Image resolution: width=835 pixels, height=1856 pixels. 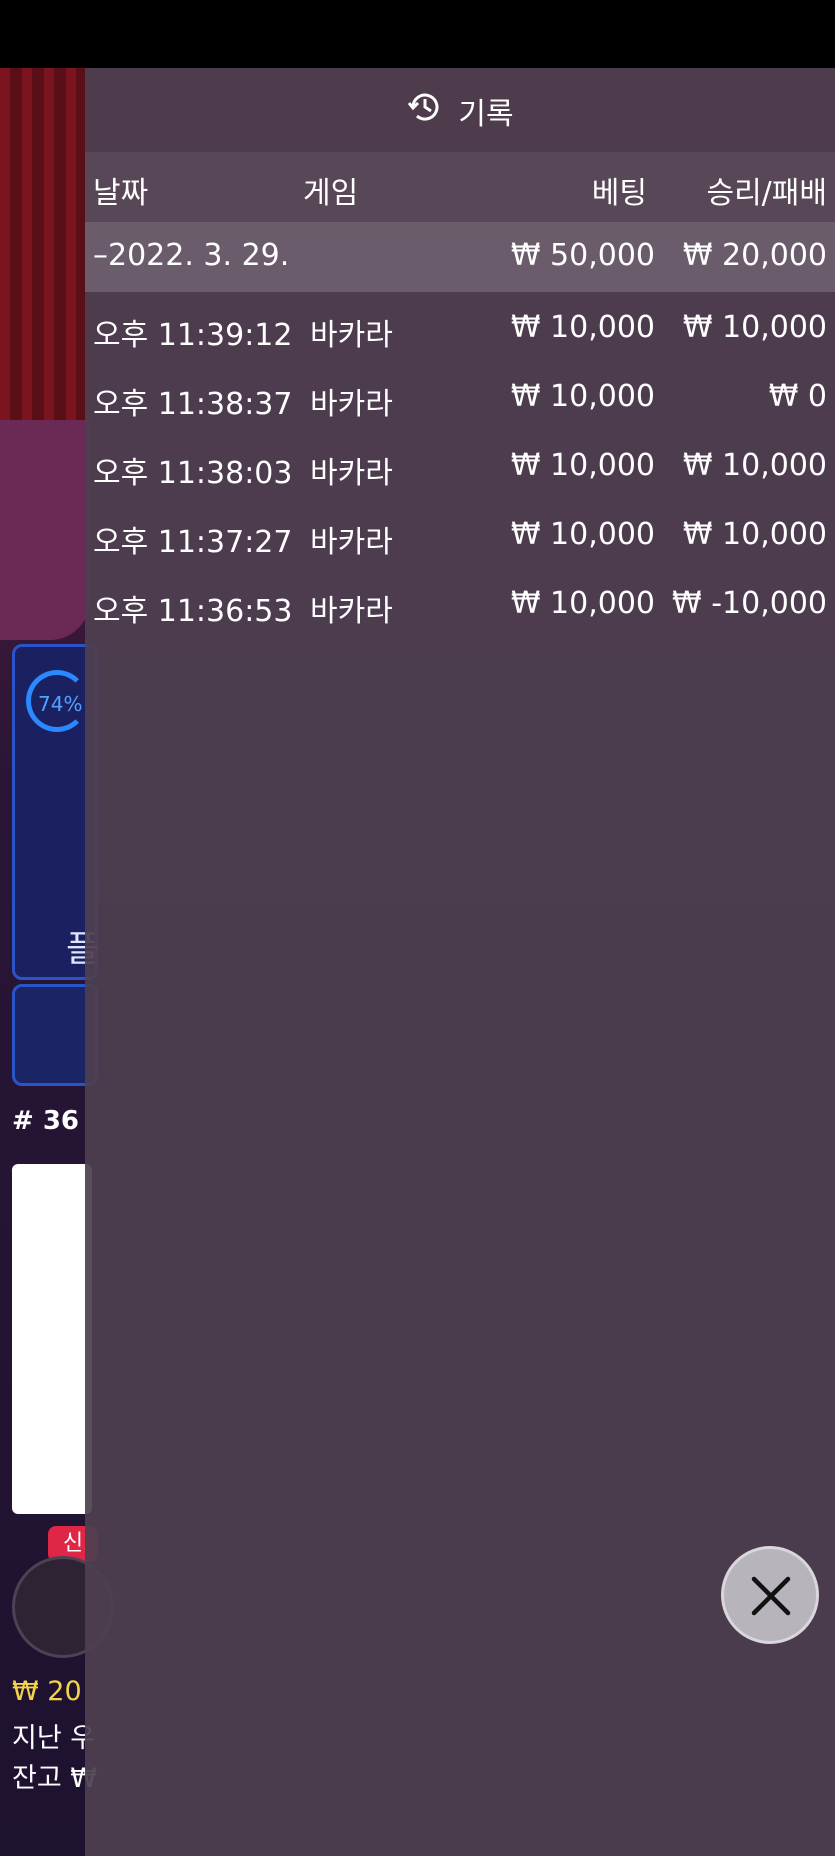 What do you see at coordinates (797, 396) in the screenshot?
I see `row-winloss: ₩ 0` at bounding box center [797, 396].